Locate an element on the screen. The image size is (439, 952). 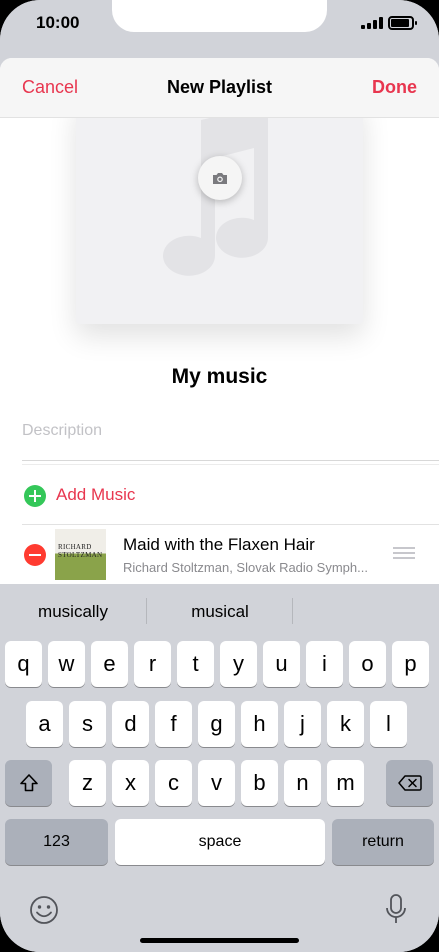
key-u: u is located at coordinates (281, 664).